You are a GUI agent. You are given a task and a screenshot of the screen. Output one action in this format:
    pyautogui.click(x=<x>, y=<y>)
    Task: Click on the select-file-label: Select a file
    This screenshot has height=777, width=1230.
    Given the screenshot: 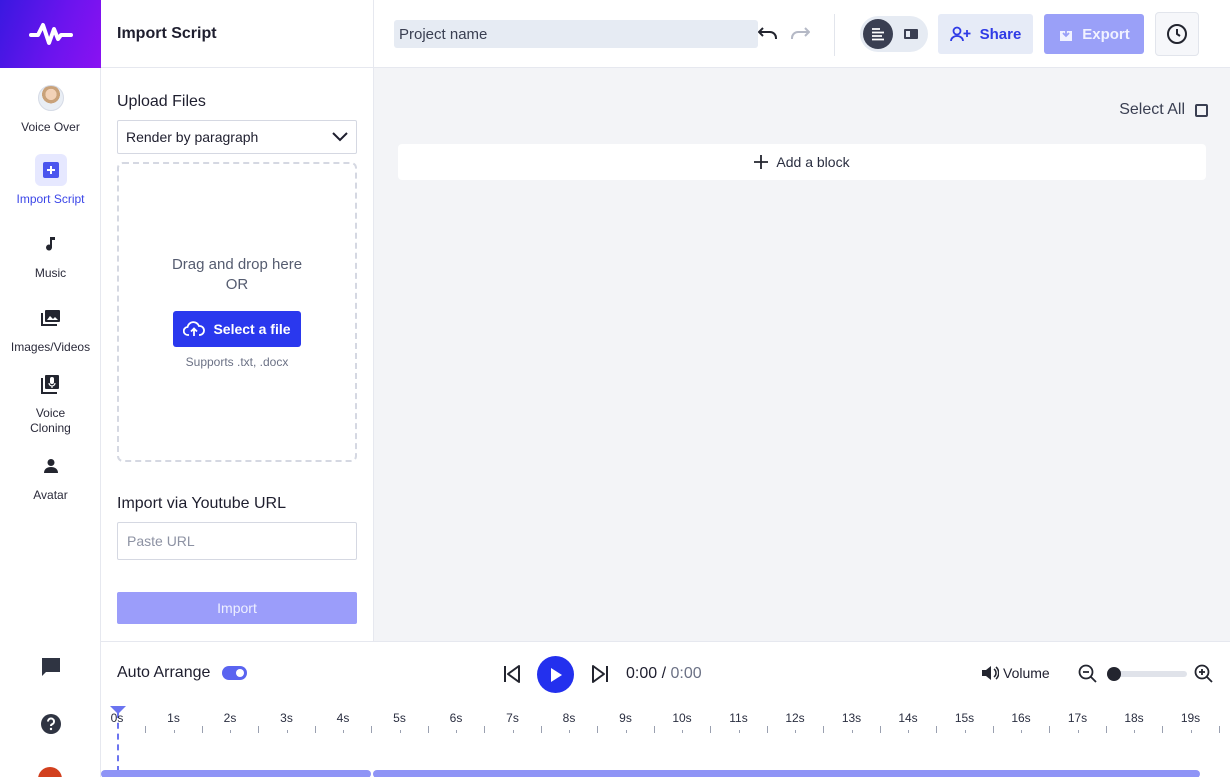 What is the action you would take?
    pyautogui.click(x=252, y=329)
    